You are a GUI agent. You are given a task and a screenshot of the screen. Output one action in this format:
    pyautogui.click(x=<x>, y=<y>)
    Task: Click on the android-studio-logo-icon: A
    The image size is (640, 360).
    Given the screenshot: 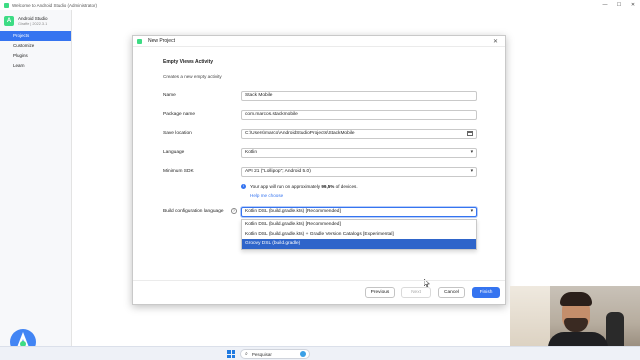 What is the action you would take?
    pyautogui.click(x=9, y=21)
    